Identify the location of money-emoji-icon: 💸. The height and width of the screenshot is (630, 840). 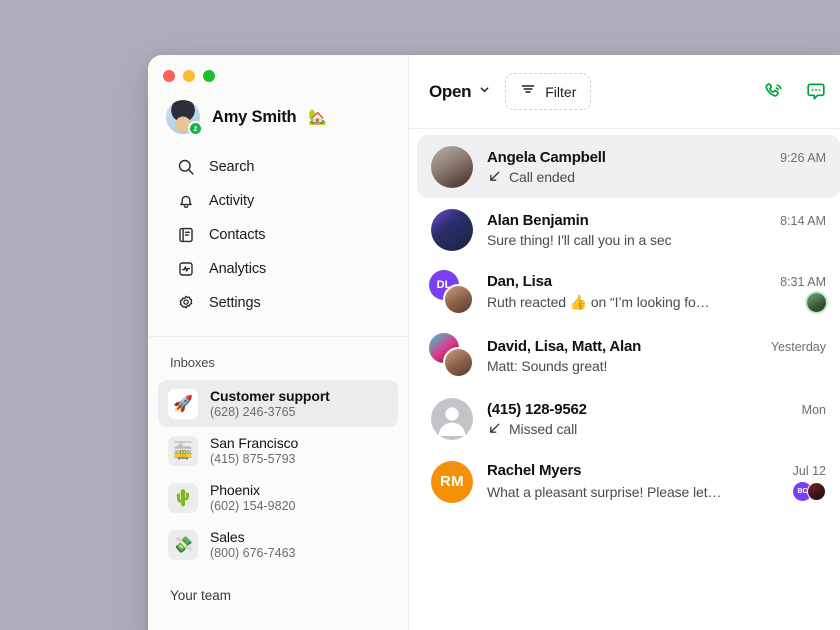
(183, 544).